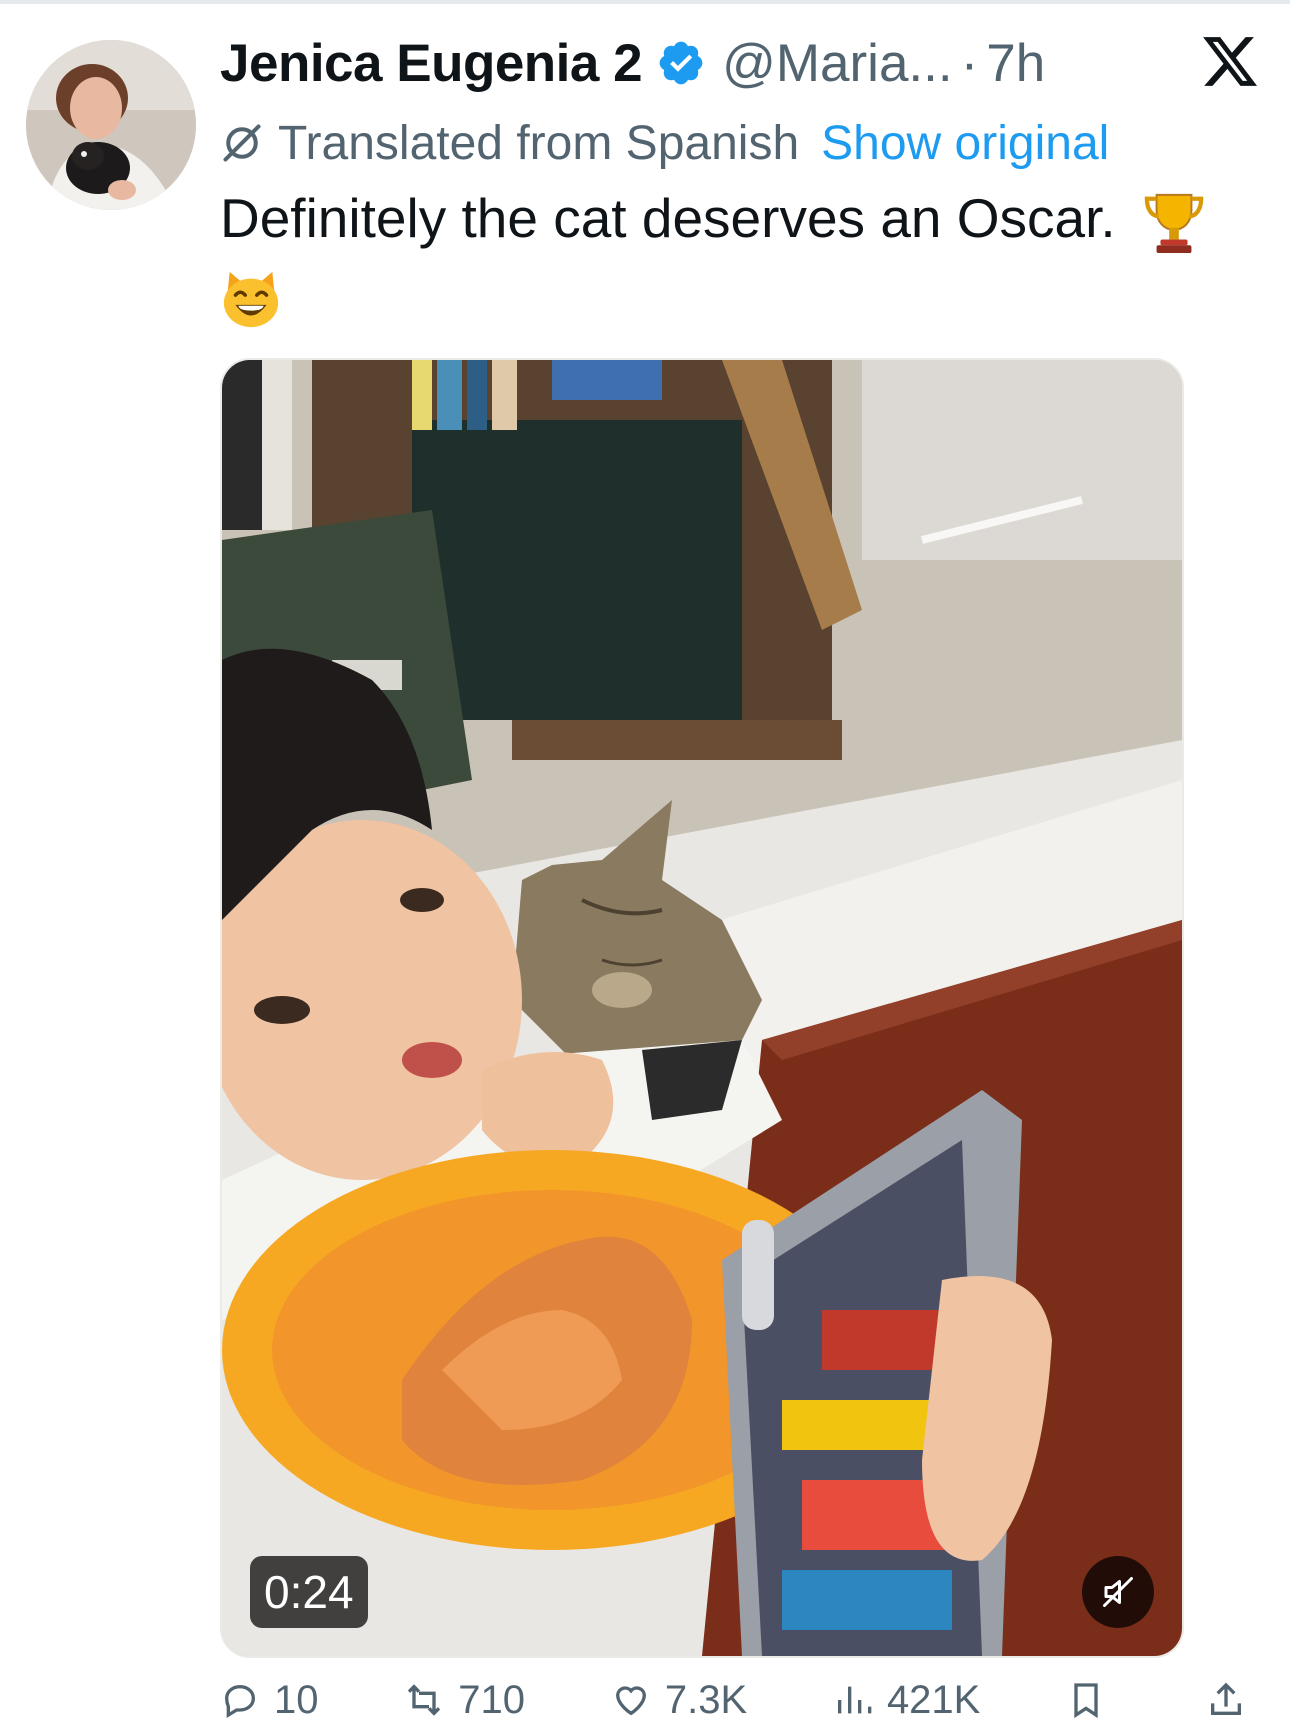 The width and height of the screenshot is (1290, 1722). Describe the element at coordinates (1174, 224) in the screenshot. I see `trophy-emoji` at that location.